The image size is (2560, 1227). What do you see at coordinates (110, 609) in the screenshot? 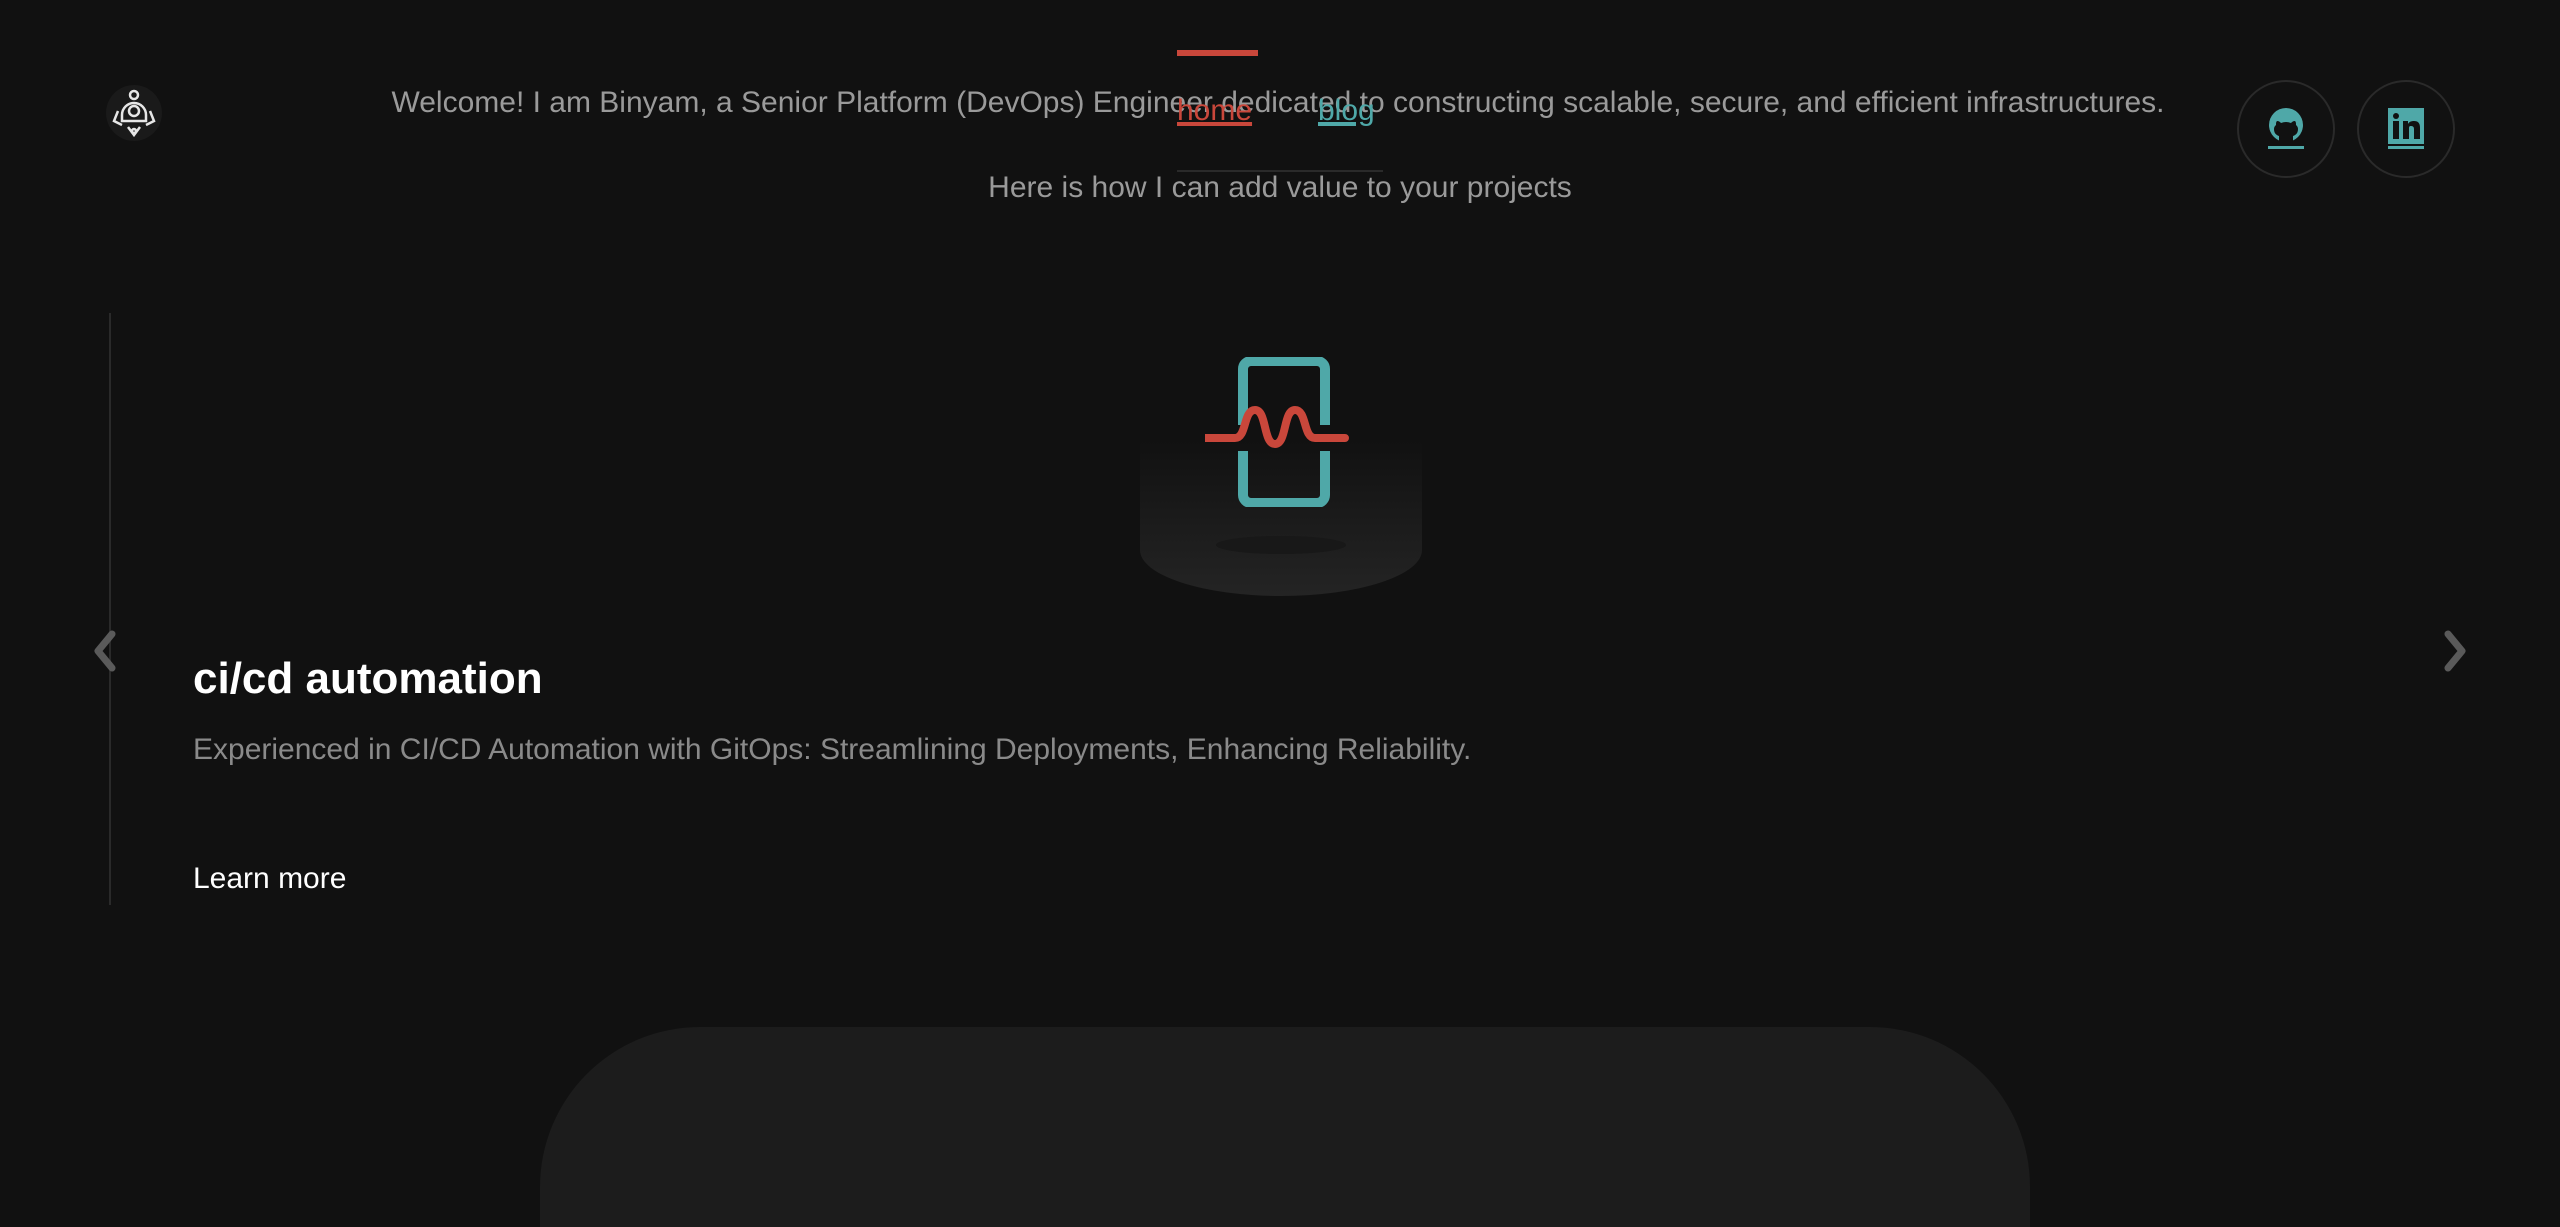
I see `carousel-divider` at bounding box center [110, 609].